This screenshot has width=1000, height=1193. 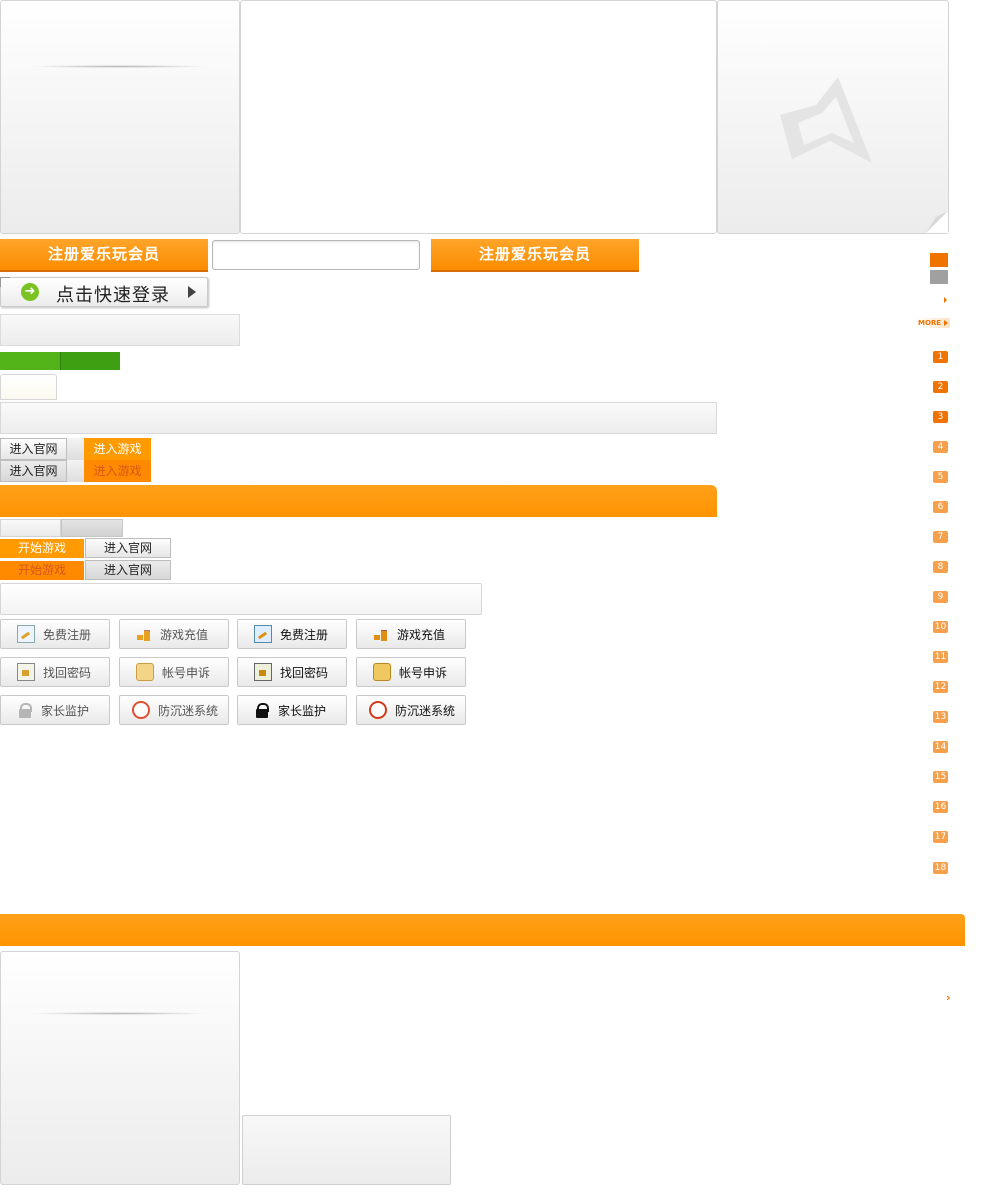 What do you see at coordinates (128, 548) in the screenshot?
I see `enter-site-button-2: 进入官网` at bounding box center [128, 548].